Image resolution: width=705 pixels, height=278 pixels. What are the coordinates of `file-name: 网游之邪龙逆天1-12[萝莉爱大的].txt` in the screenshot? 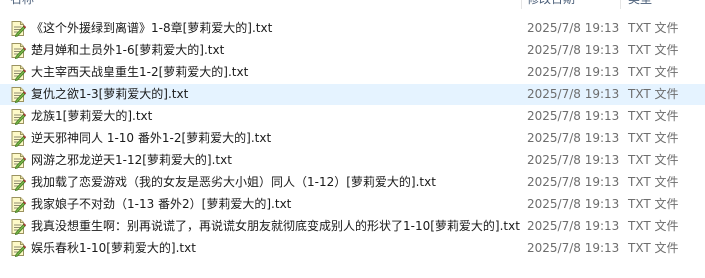 It's located at (131, 160).